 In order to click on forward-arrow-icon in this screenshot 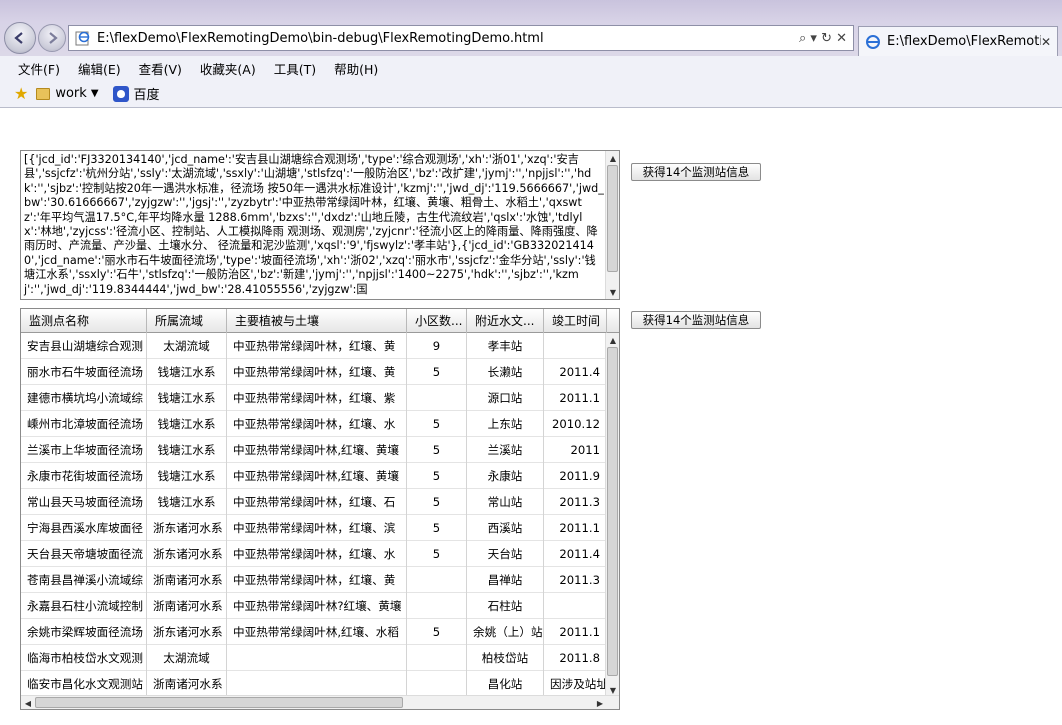, I will do `click(53, 38)`.